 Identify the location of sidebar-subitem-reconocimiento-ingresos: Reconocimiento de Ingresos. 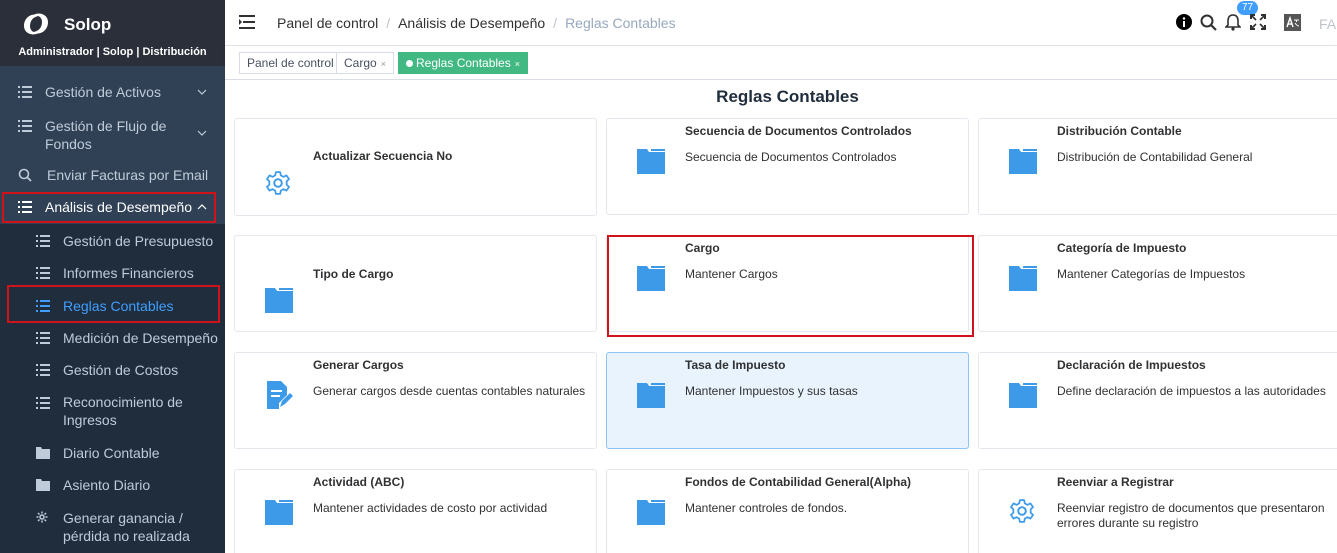
(112, 411).